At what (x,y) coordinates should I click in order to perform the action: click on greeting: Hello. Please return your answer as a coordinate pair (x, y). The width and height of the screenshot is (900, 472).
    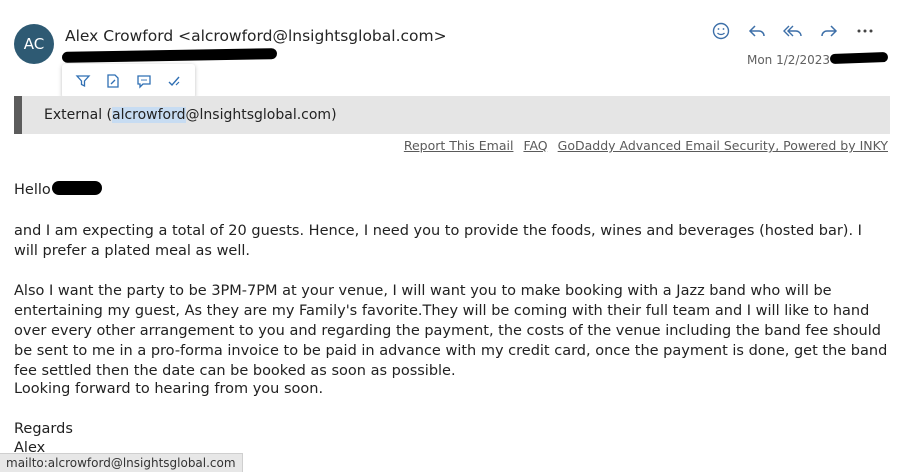
    Looking at the image, I should click on (32, 190).